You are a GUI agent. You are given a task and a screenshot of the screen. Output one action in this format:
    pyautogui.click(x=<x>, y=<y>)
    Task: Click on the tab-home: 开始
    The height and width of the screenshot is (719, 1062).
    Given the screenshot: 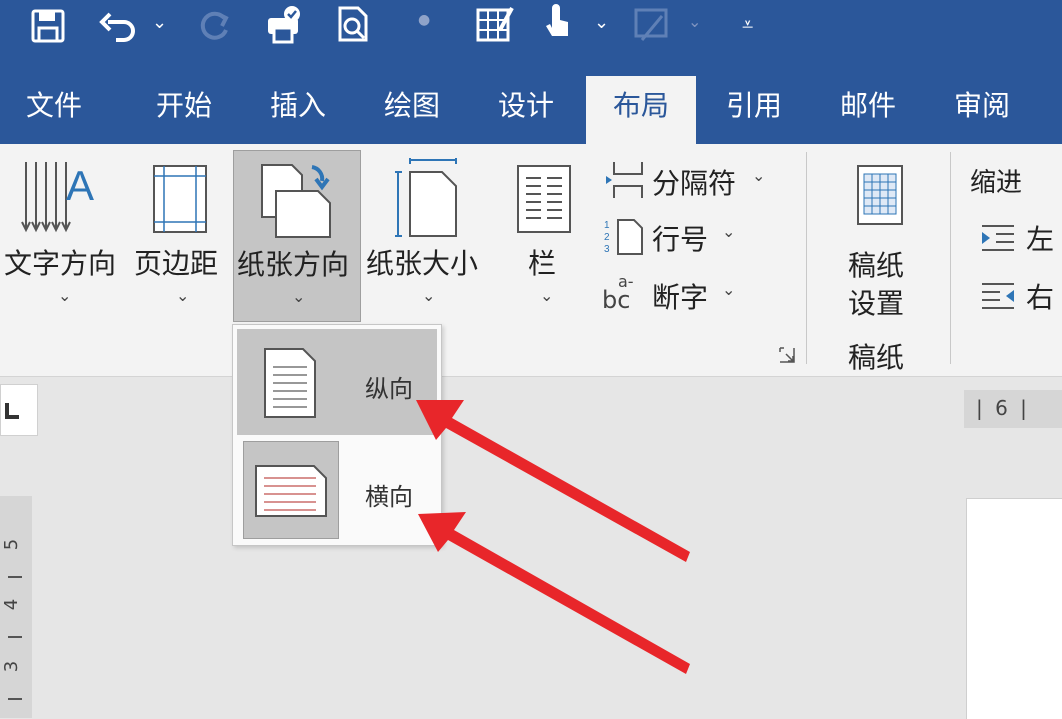 What is the action you would take?
    pyautogui.click(x=184, y=110)
    